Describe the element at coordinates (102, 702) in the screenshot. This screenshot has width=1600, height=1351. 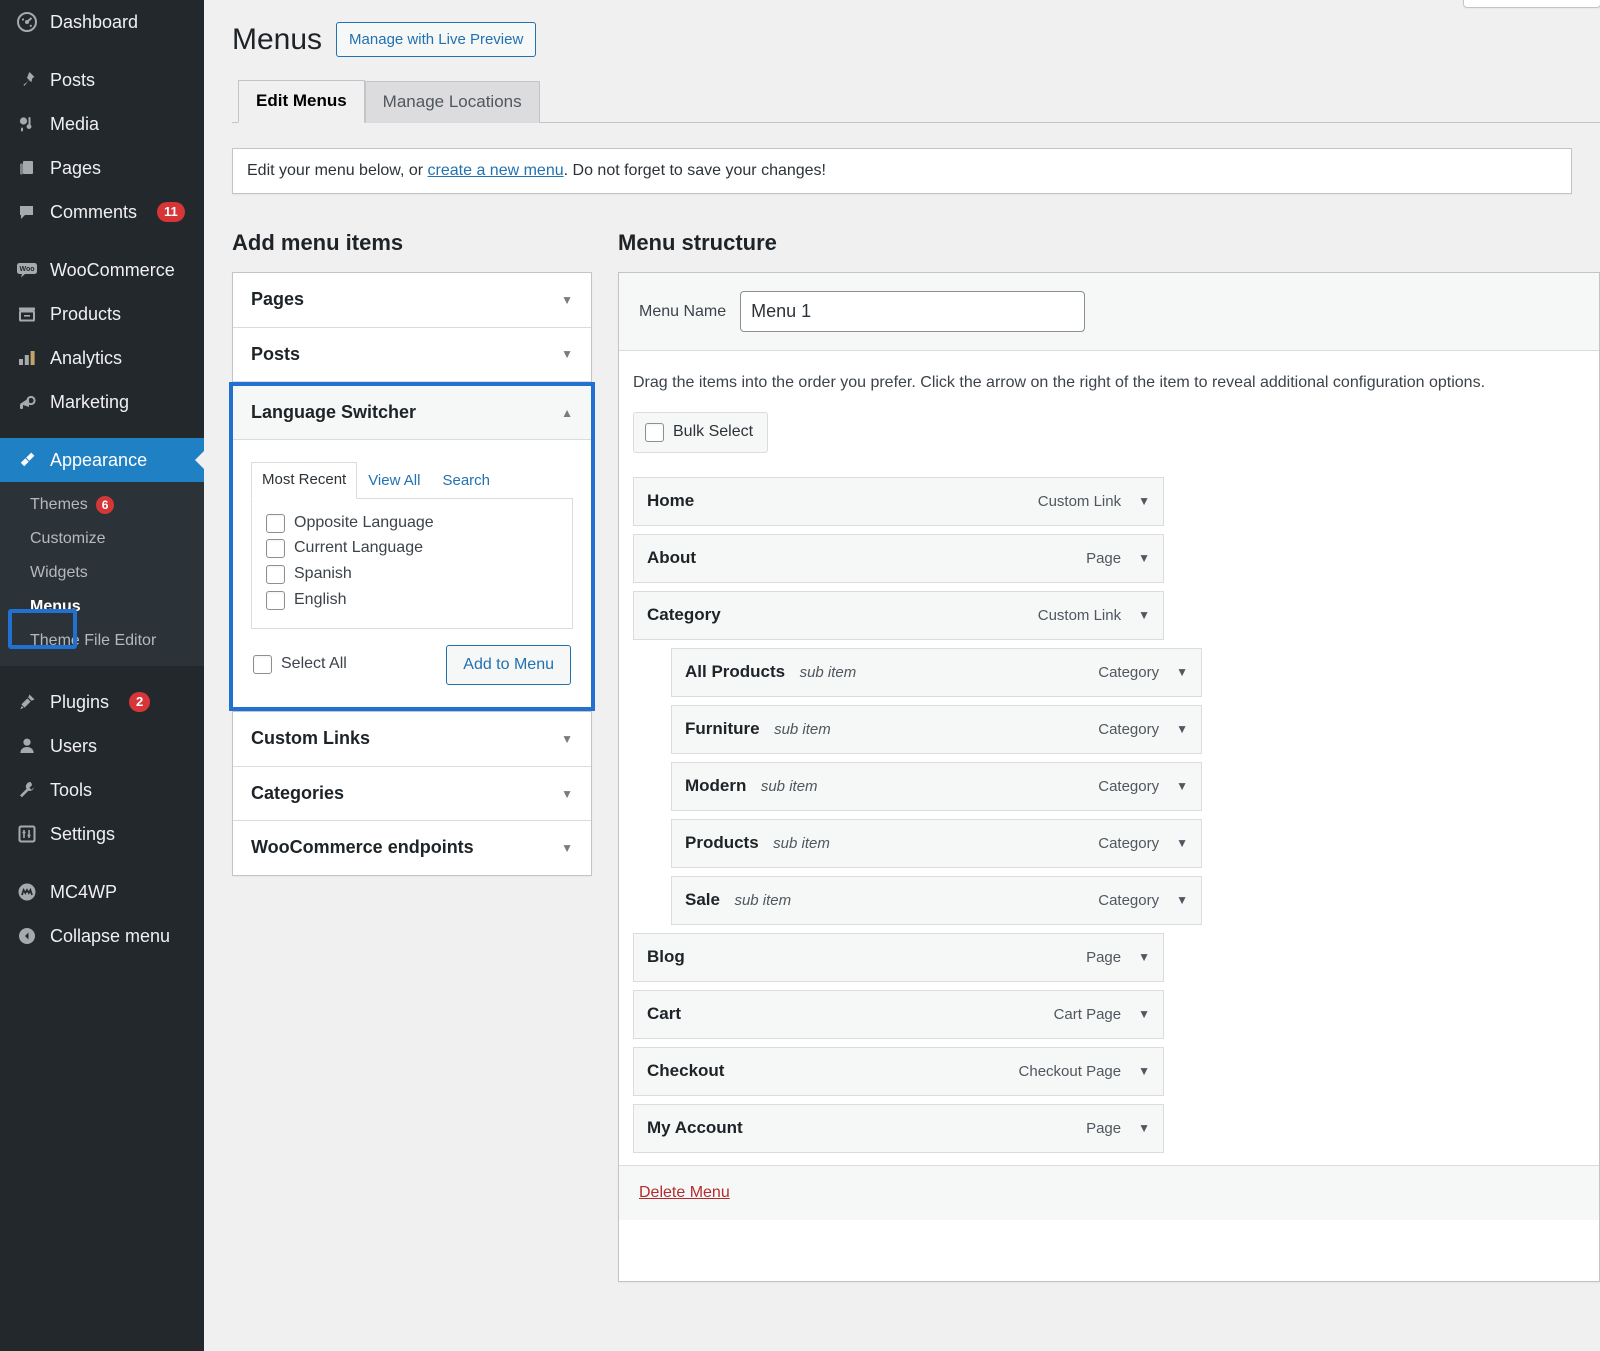
I see `sidebar-item-plugins: Plugins 2` at that location.